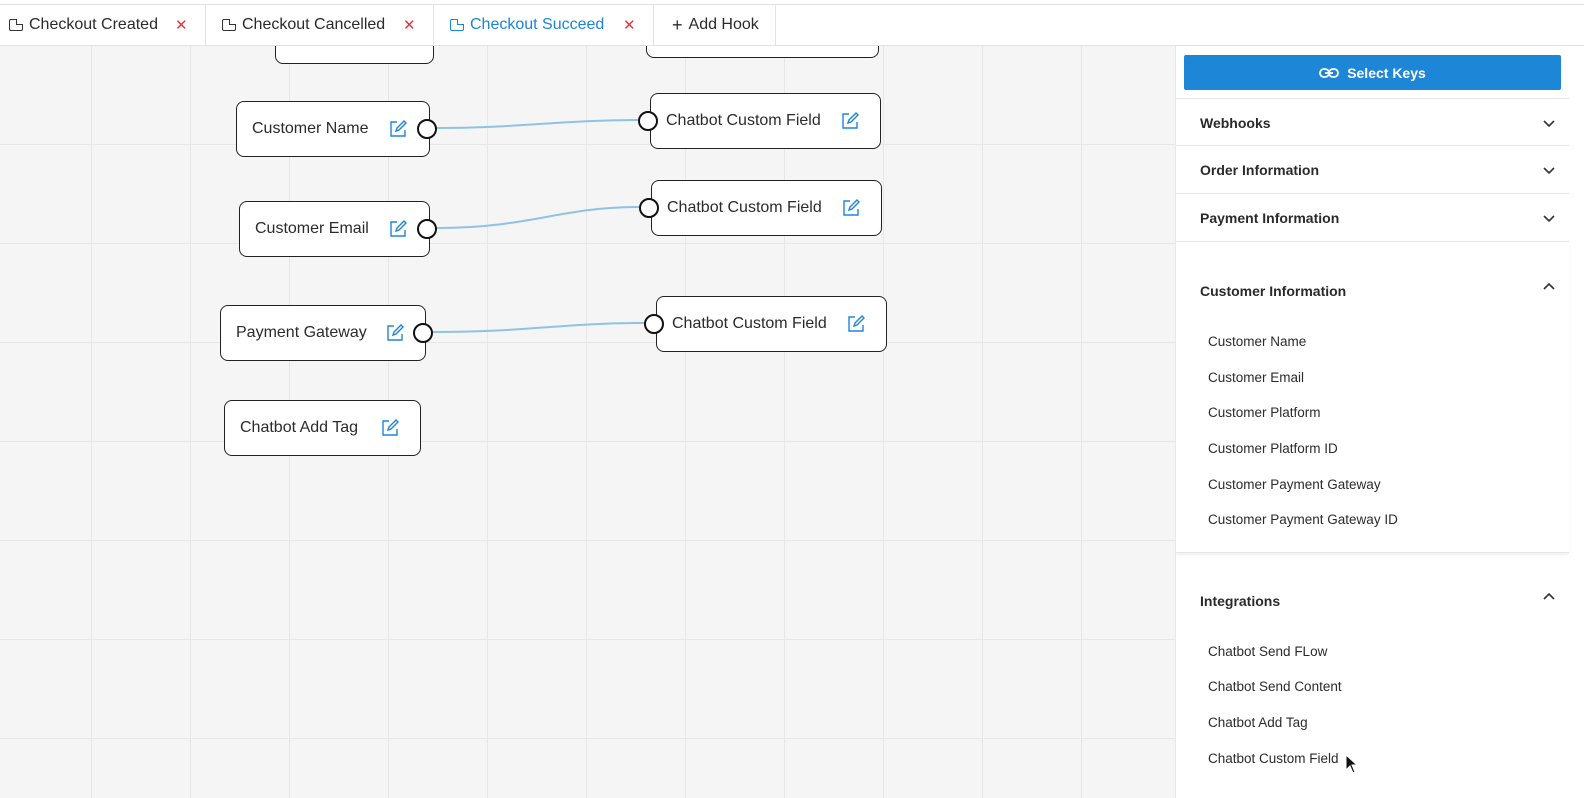  I want to click on node-label: Customer Name, so click(310, 128).